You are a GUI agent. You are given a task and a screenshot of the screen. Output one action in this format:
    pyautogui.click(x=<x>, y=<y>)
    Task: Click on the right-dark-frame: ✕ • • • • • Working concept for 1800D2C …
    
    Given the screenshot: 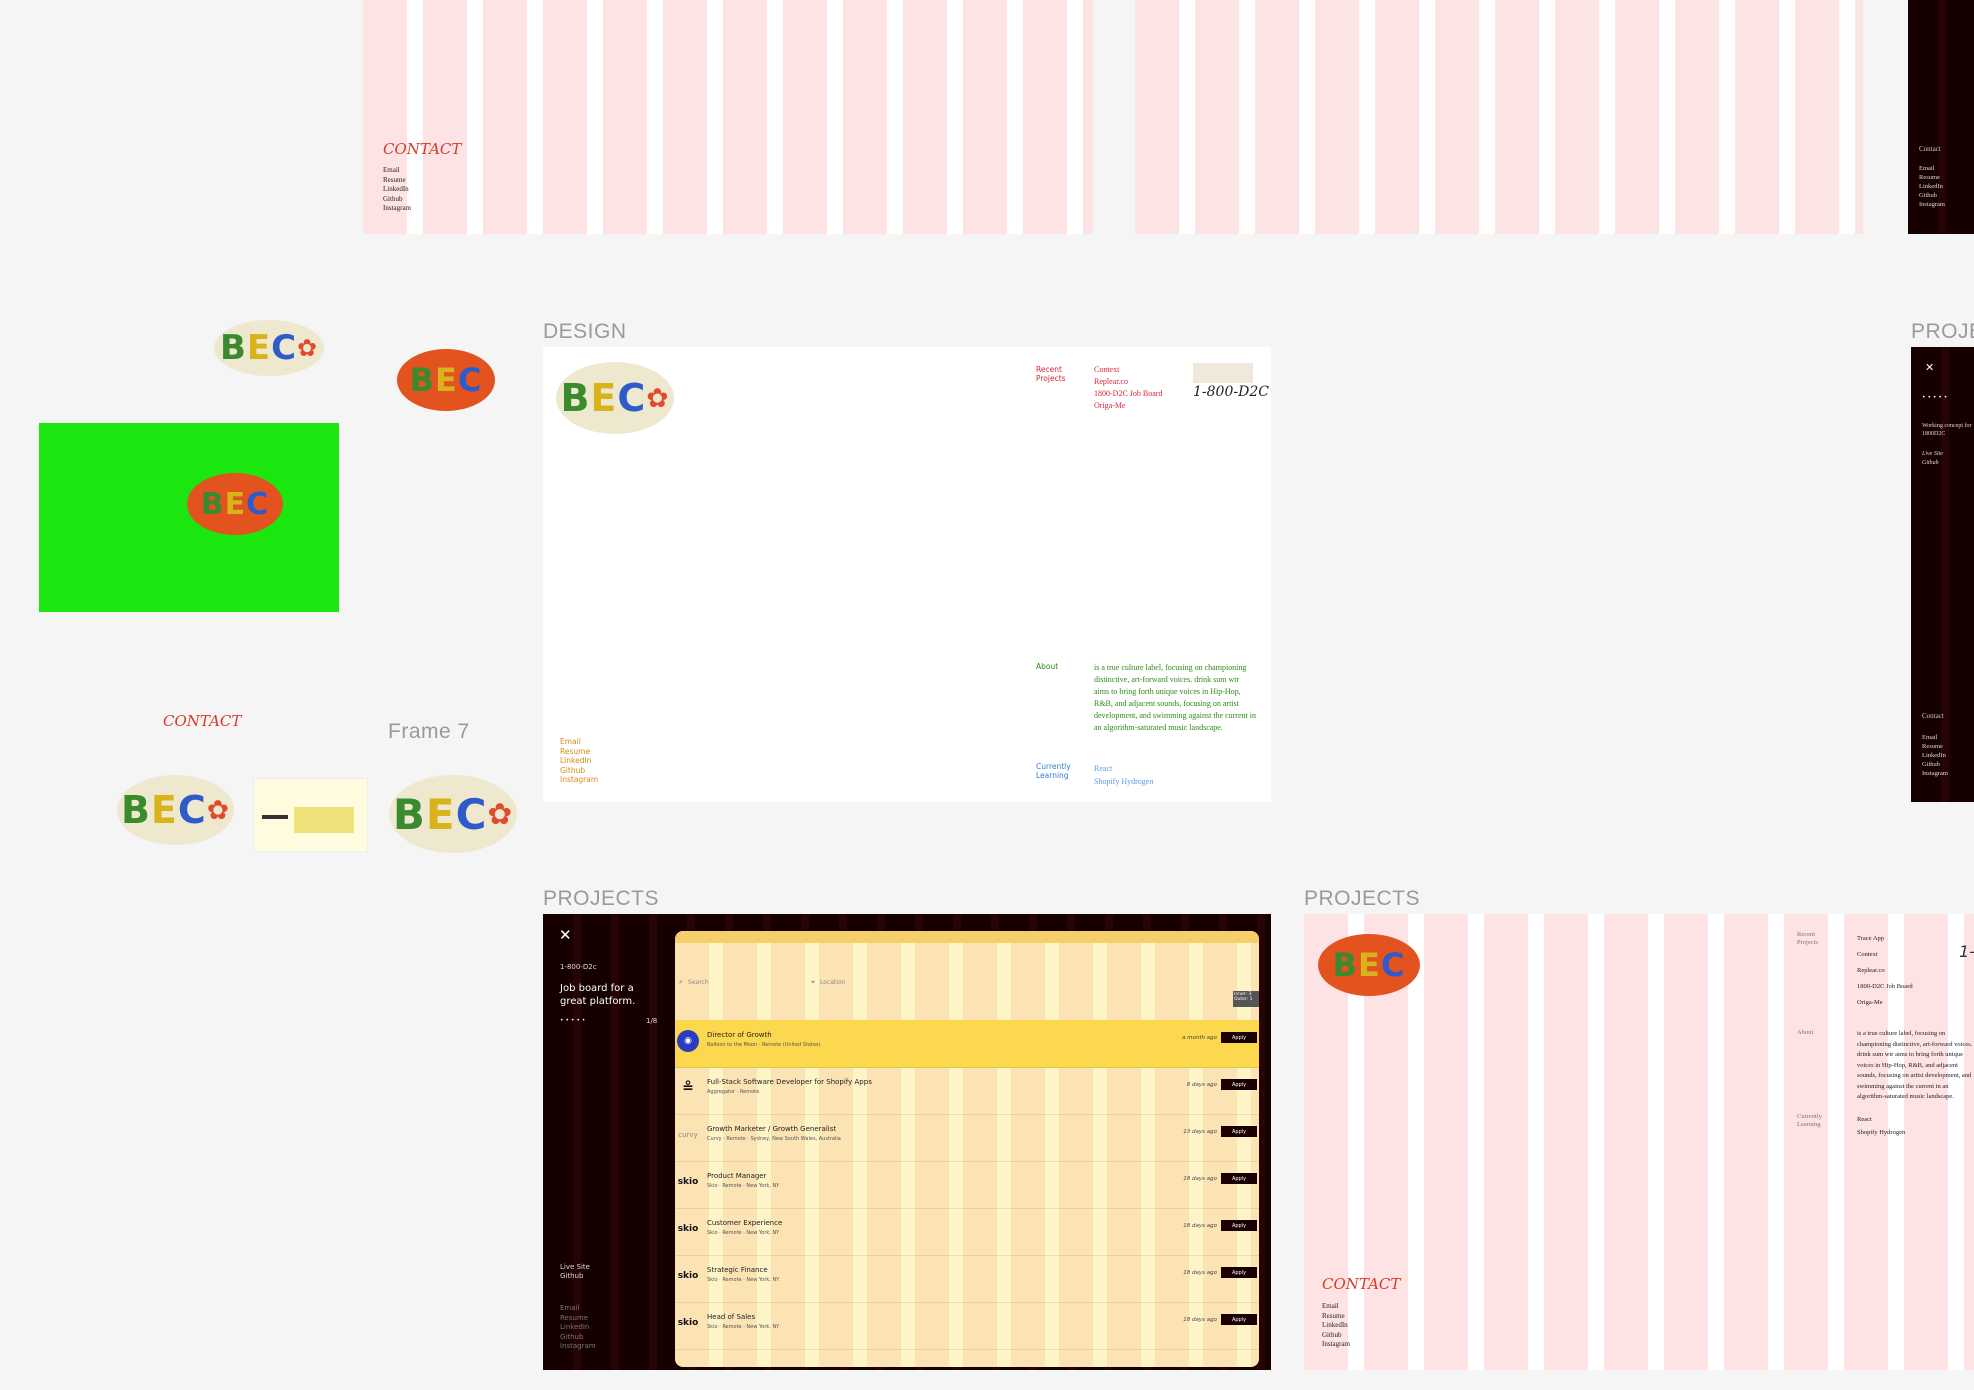 What is the action you would take?
    pyautogui.click(x=1942, y=574)
    